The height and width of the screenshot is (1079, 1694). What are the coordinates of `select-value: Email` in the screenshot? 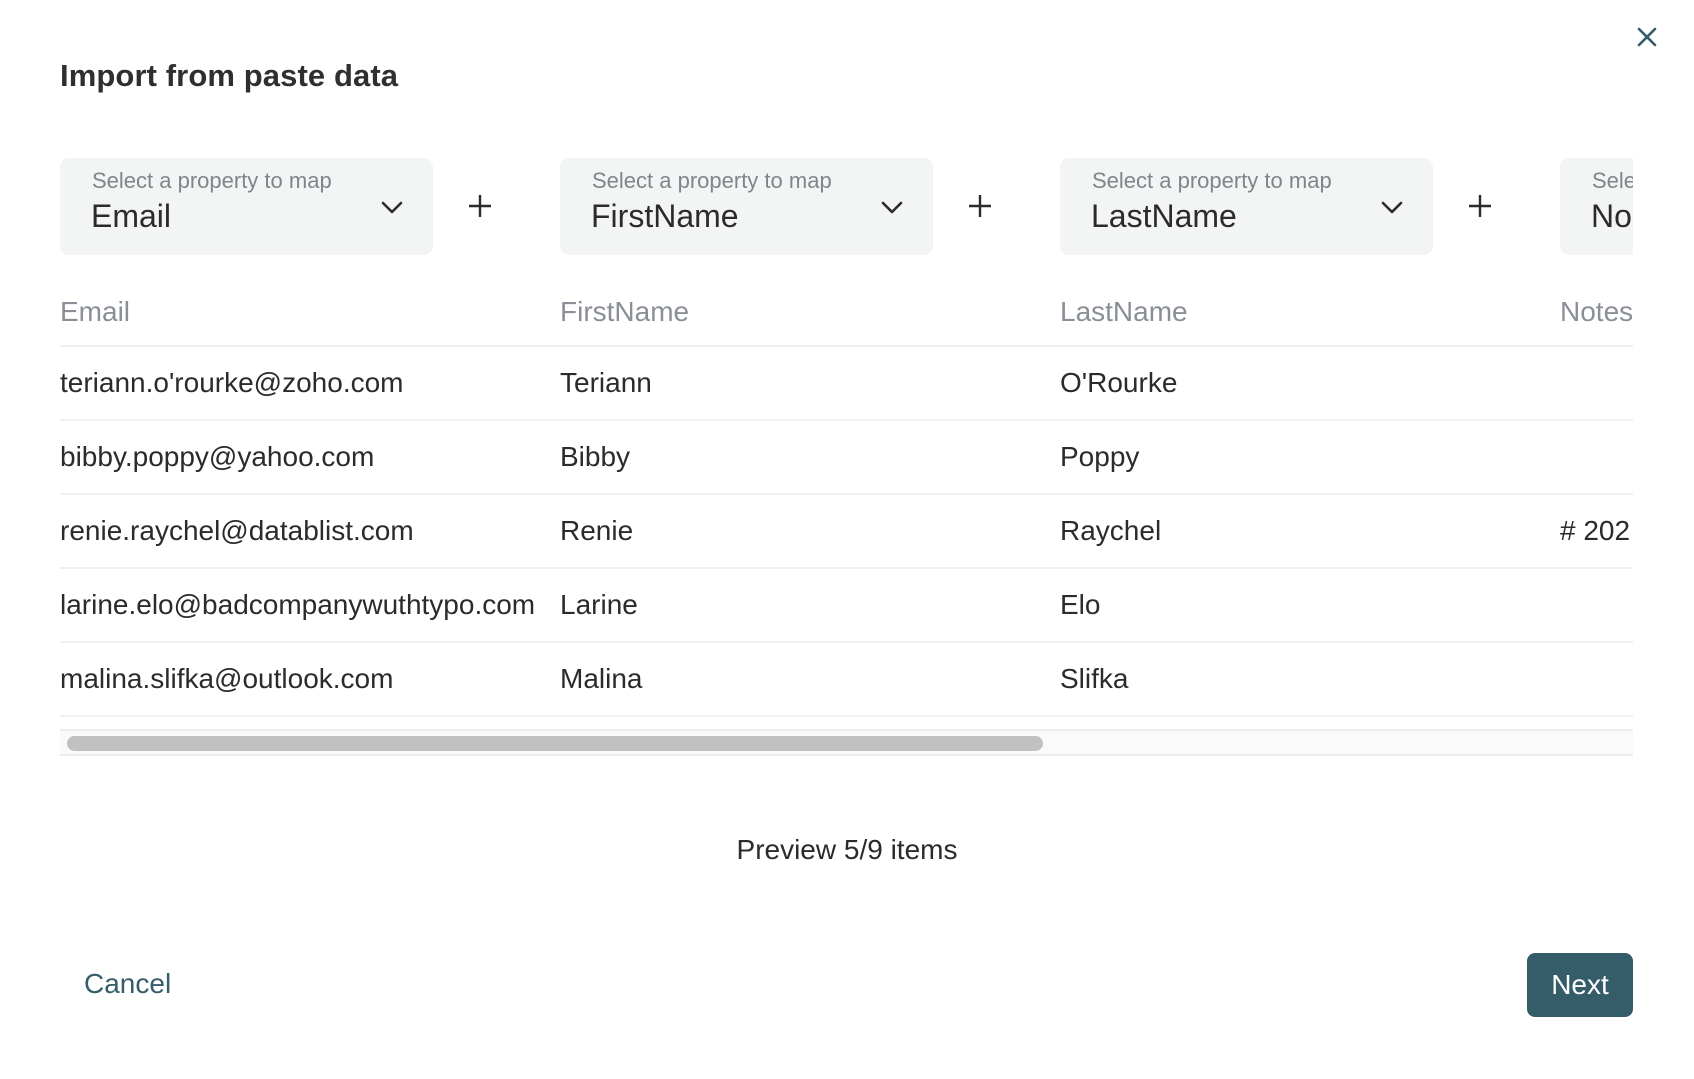 It's located at (131, 216).